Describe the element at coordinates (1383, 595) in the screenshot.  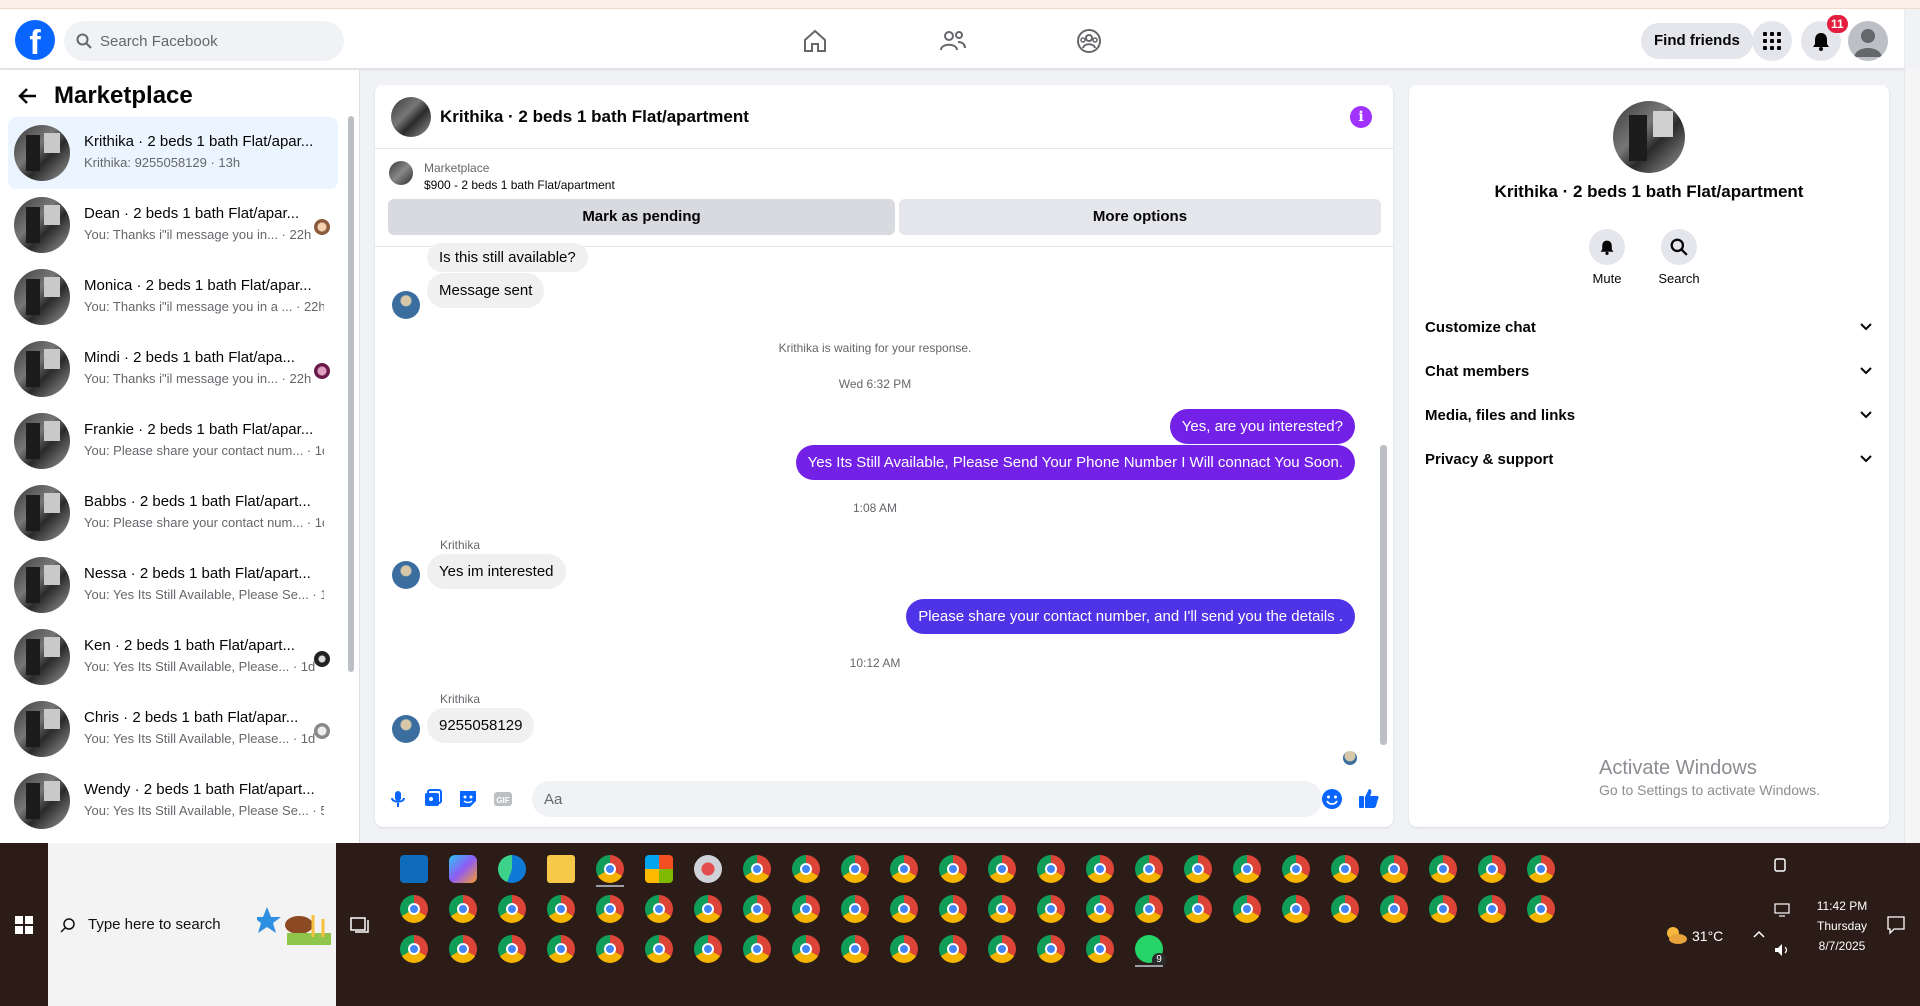
I see `chat-scrollbar` at that location.